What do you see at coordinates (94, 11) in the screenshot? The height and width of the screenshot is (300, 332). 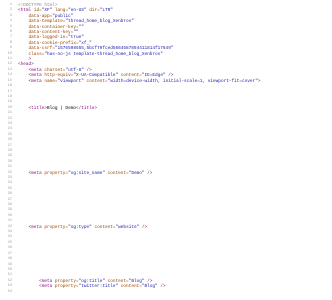 I see `code-token-attr: dir=` at bounding box center [94, 11].